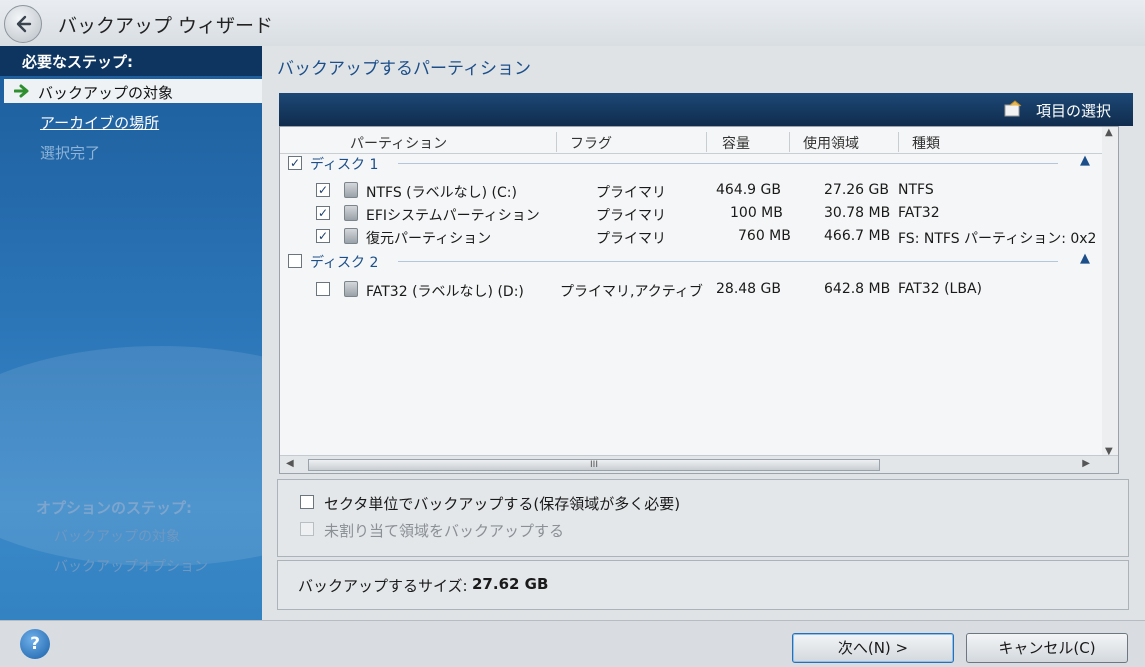  What do you see at coordinates (856, 190) in the screenshot?
I see `partition-used: 27.26 GB` at bounding box center [856, 190].